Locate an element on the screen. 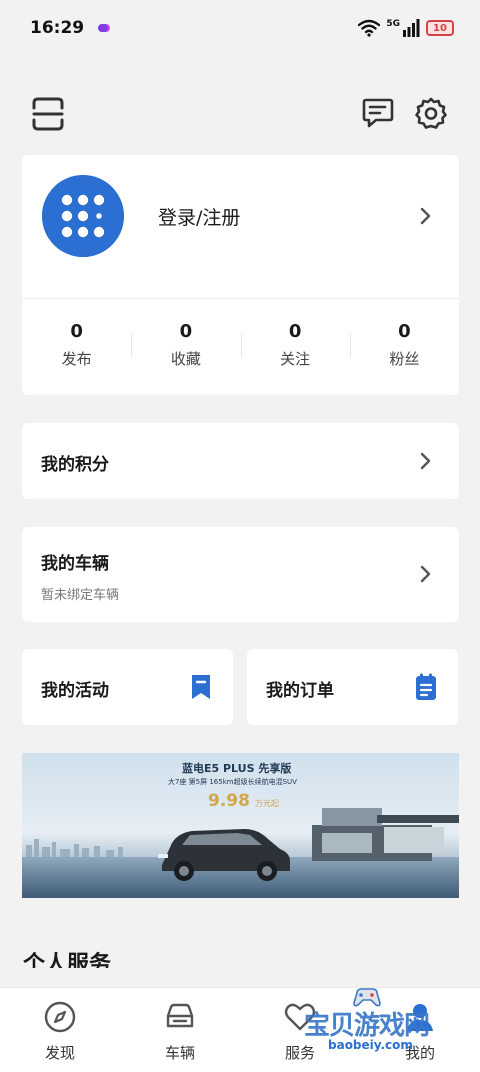 The image size is (480, 1072). banner-price-group: 9.98 万元起 is located at coordinates (243, 801).